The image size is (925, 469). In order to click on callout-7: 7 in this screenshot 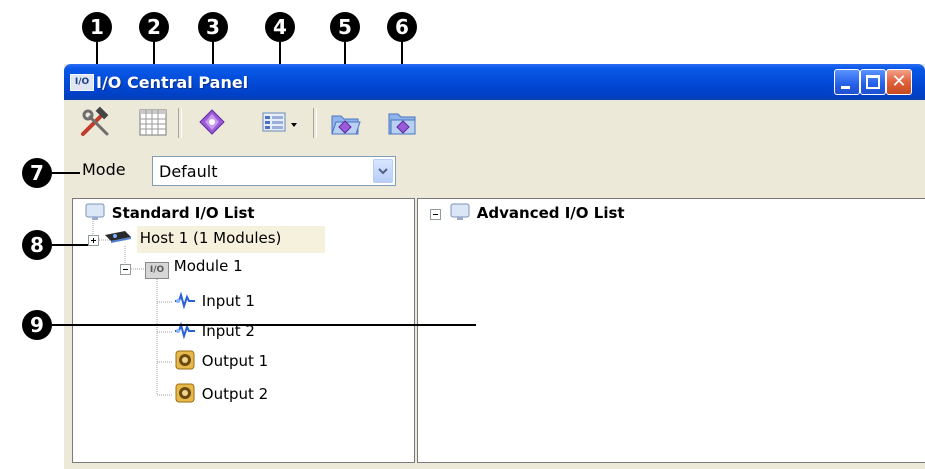, I will do `click(37, 173)`.